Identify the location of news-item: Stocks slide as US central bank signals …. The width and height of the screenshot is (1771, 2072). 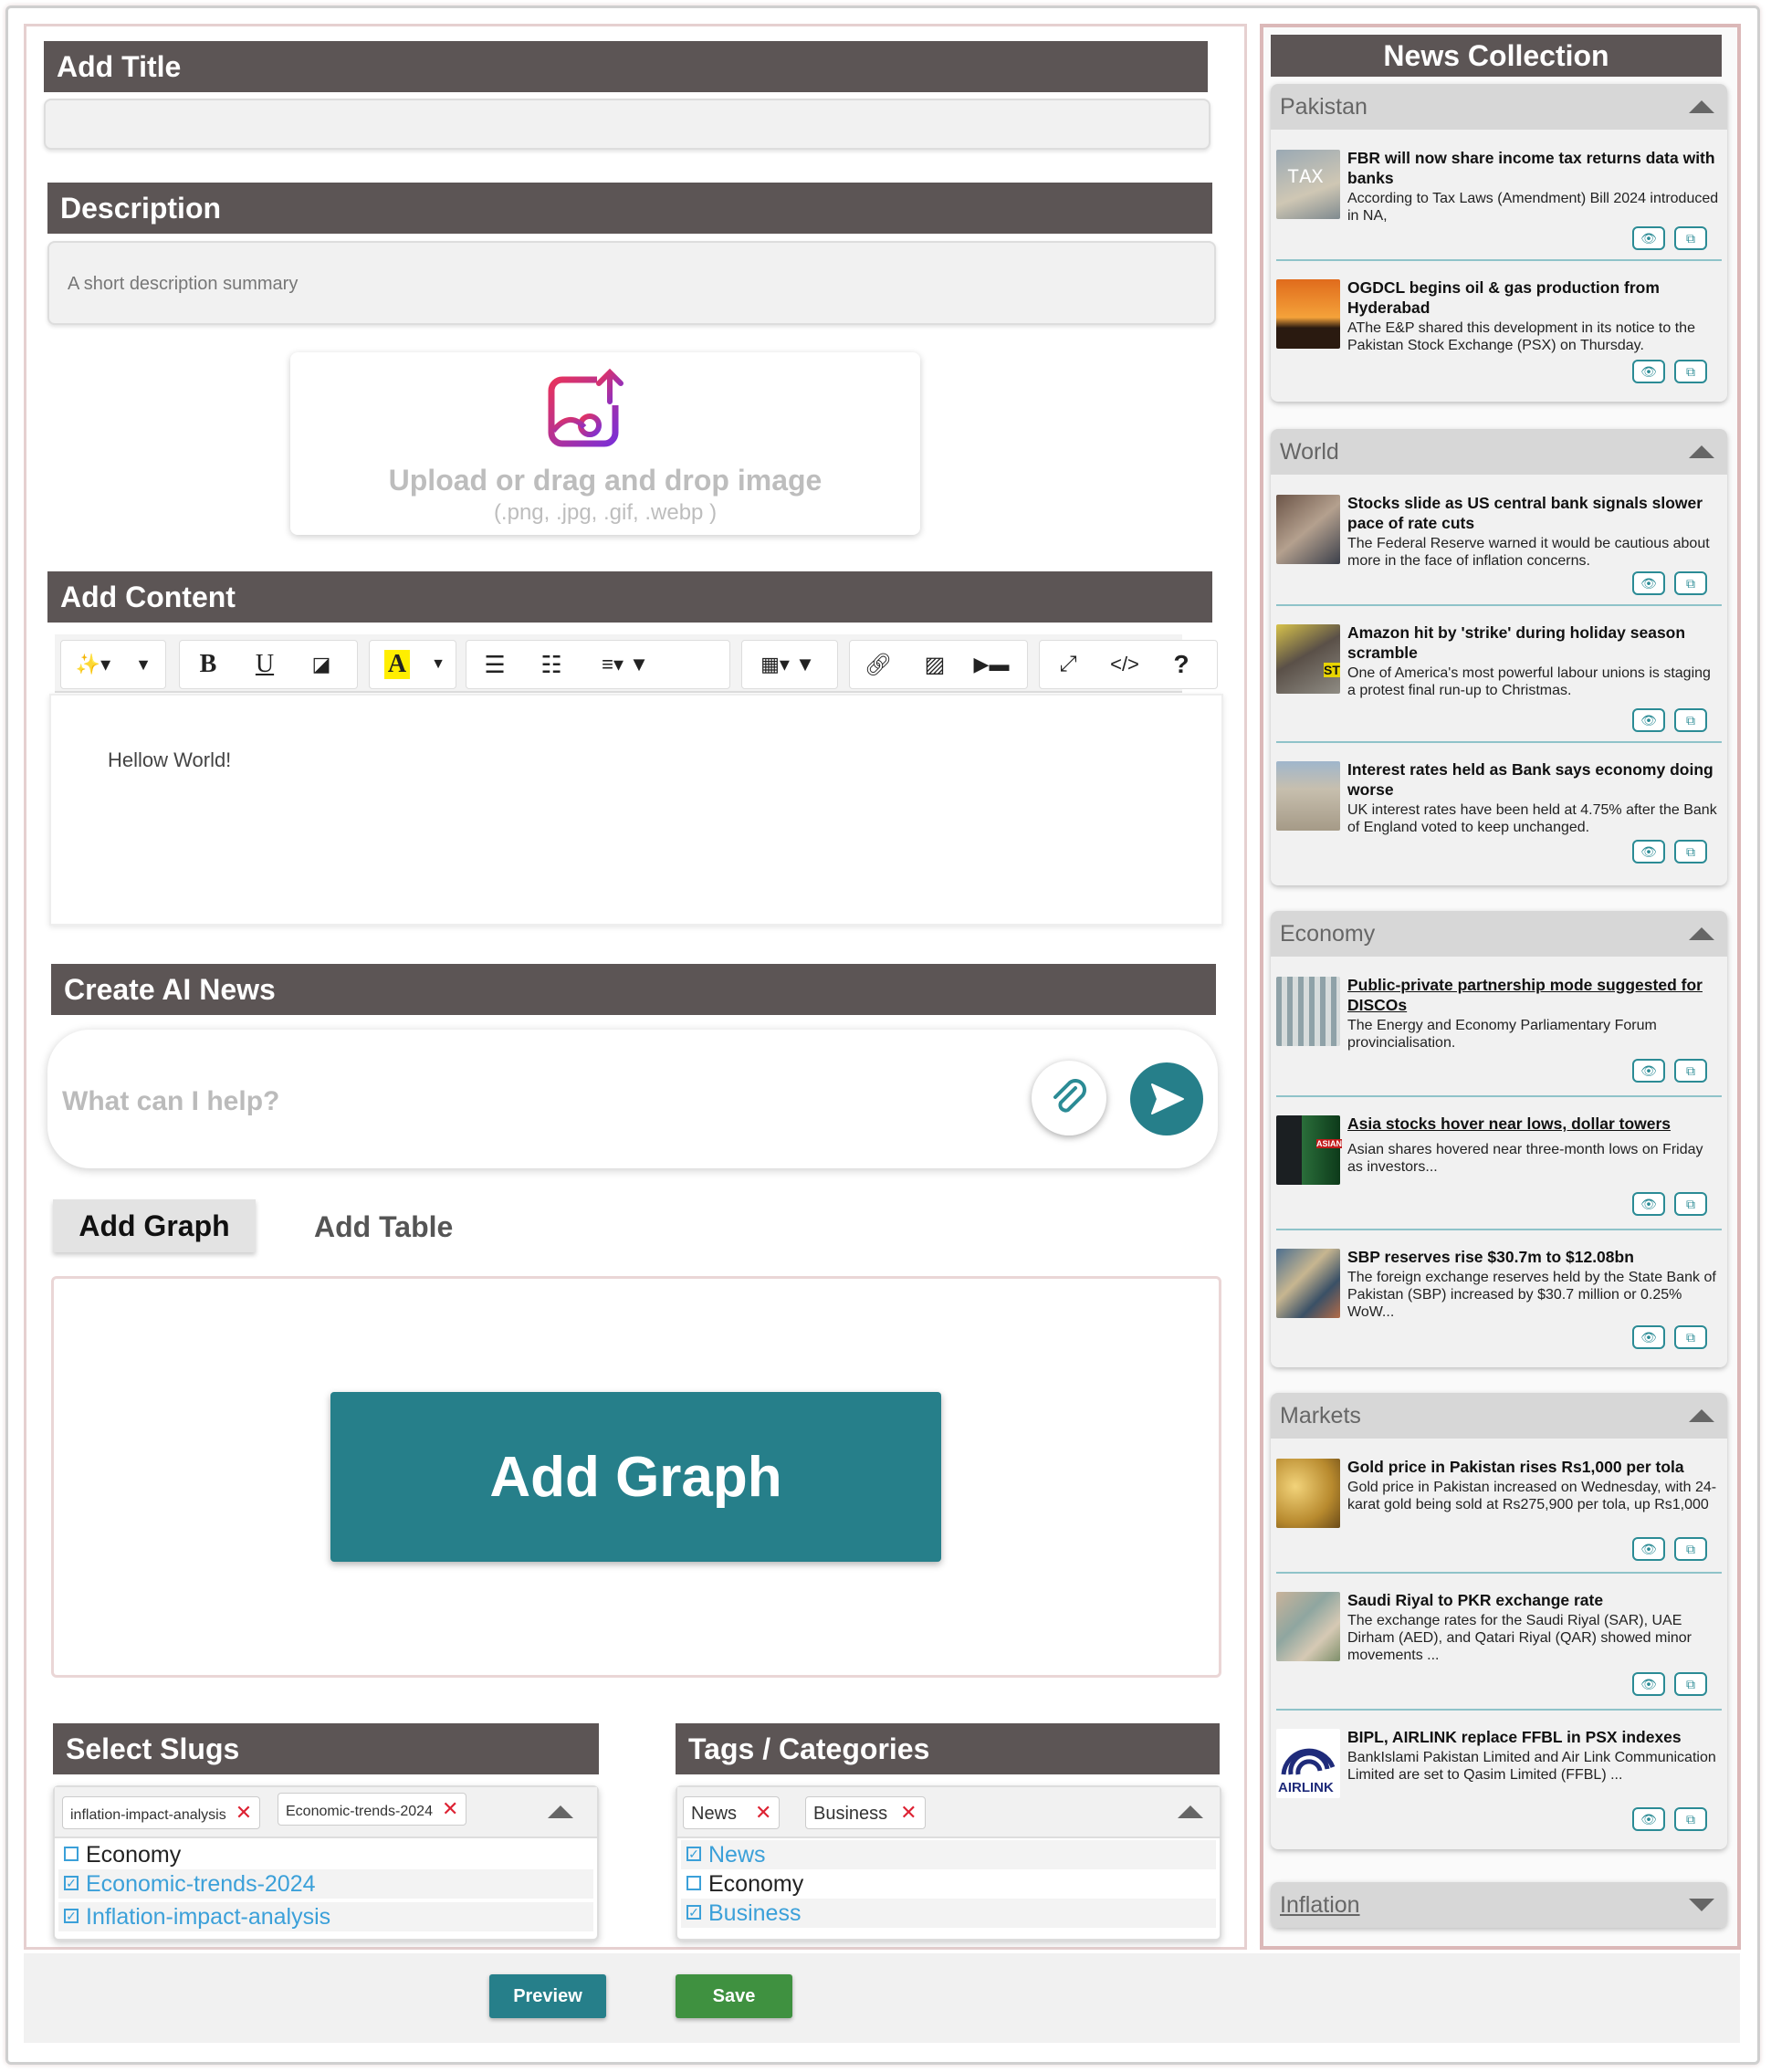
(1499, 546).